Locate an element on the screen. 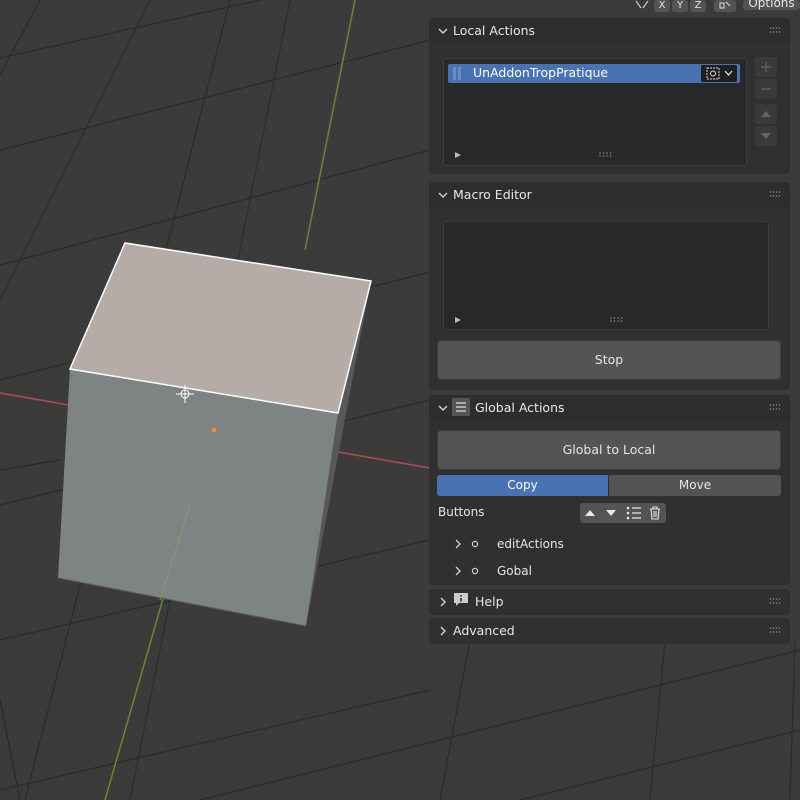 The height and width of the screenshot is (800, 800). macro-editor-title: Macro Editor is located at coordinates (492, 194).